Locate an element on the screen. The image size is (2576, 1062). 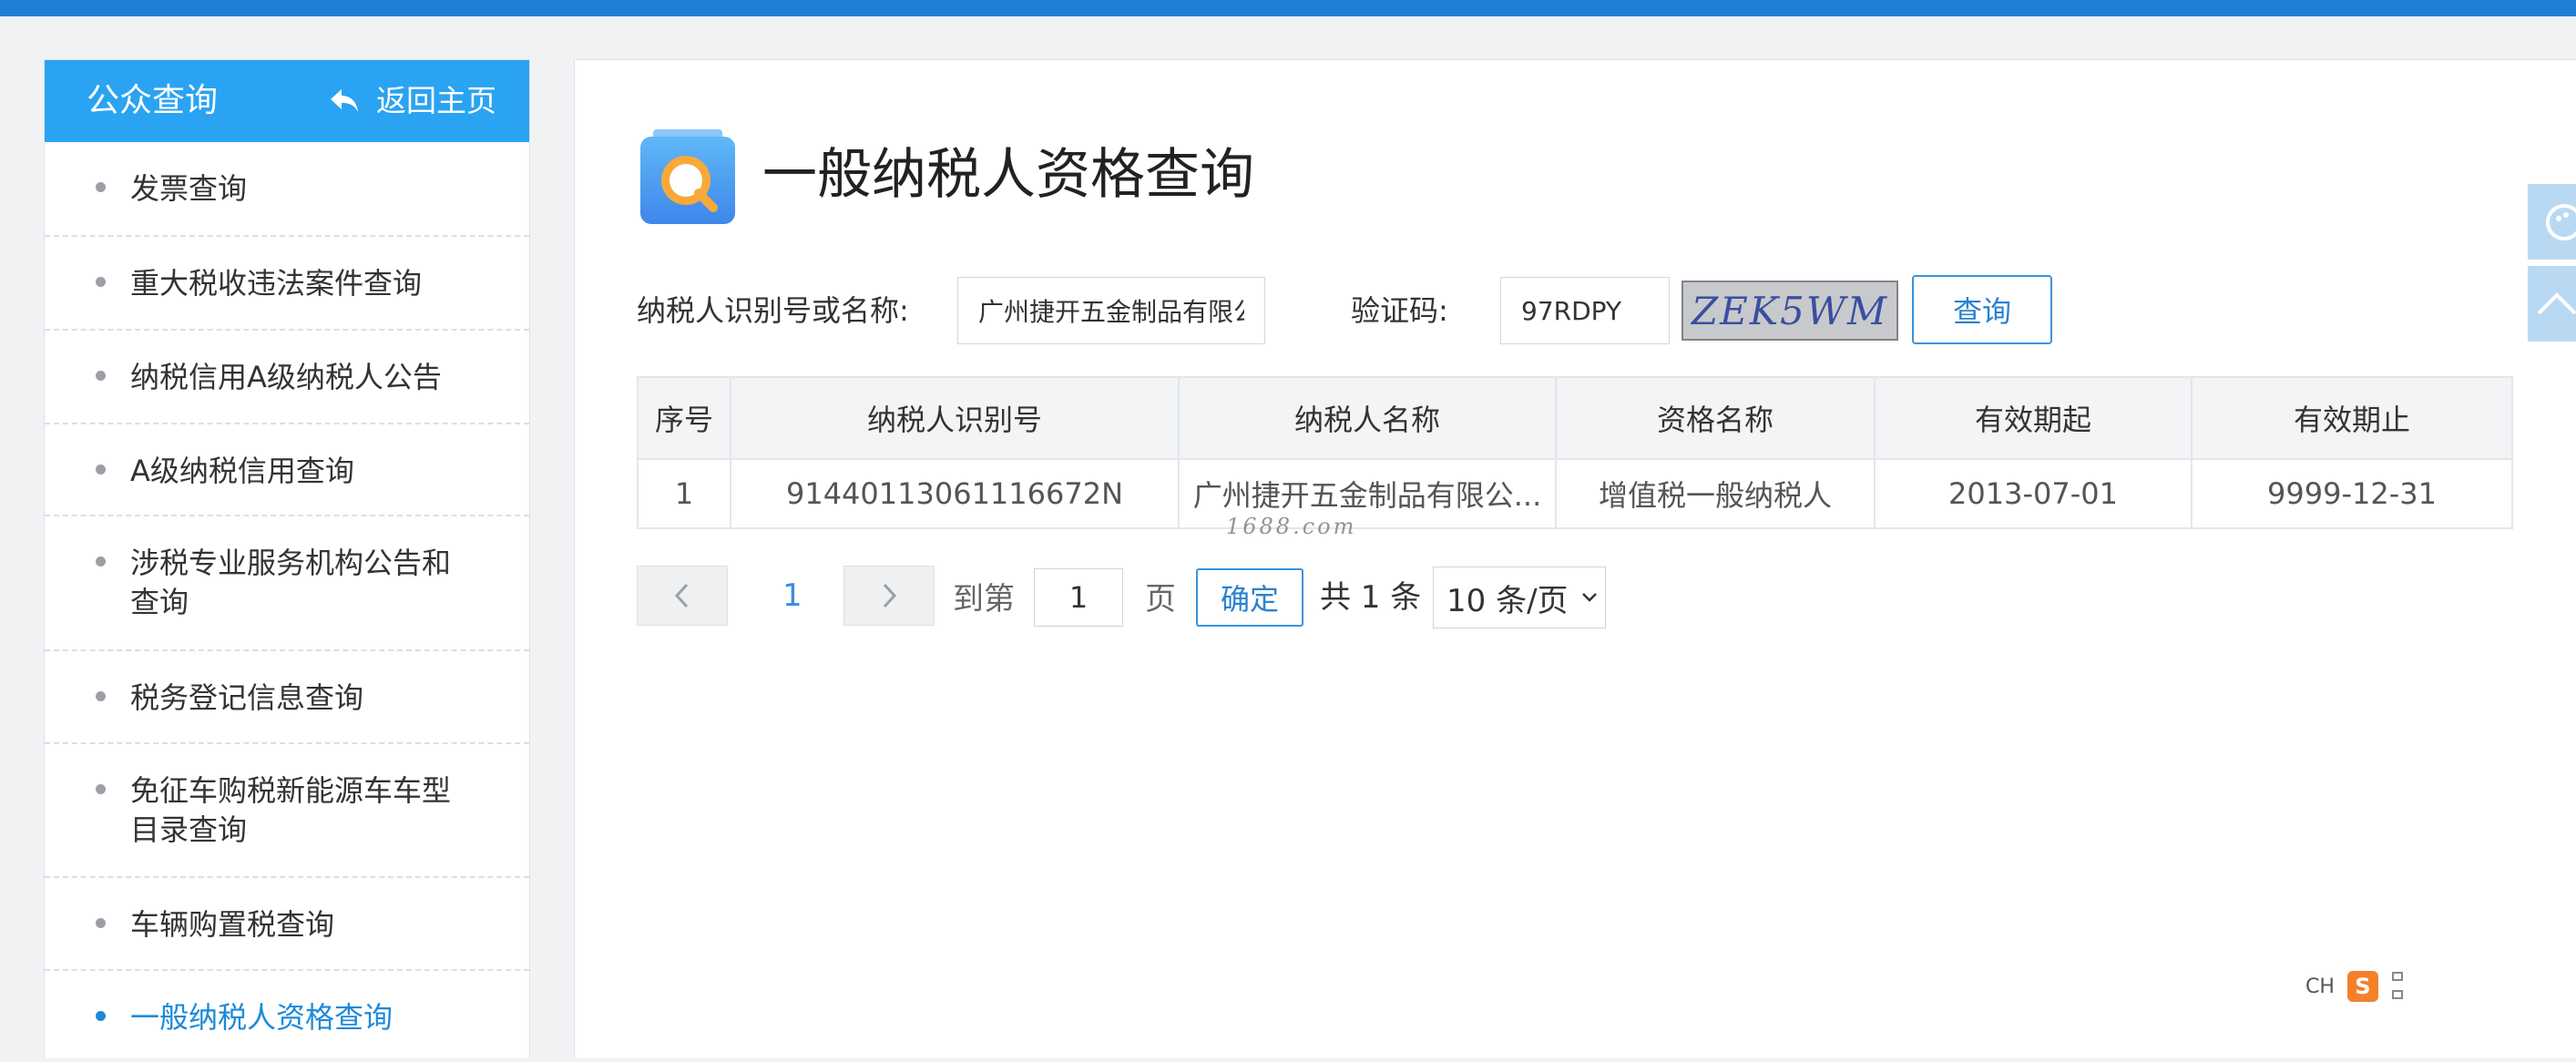
sidebar-item-vehicle-purchase-tax: 车辆购置税查询 is located at coordinates (287, 924).